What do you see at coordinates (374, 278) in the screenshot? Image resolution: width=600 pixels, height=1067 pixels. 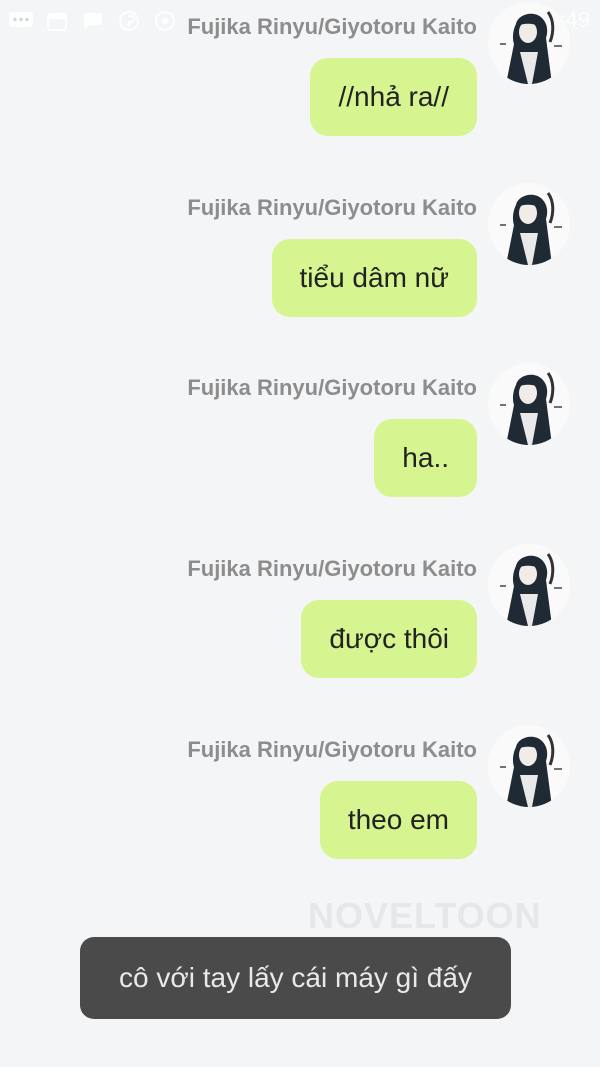 I see `message-bubble: tiểu dâm nữ` at bounding box center [374, 278].